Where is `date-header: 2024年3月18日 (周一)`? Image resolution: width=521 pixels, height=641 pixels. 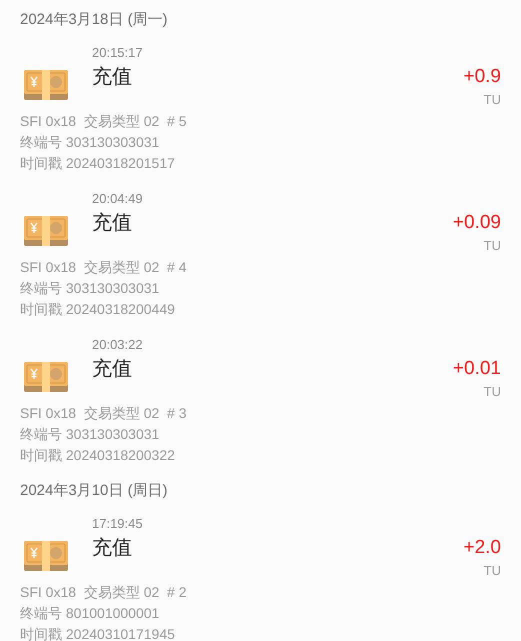
date-header: 2024年3月18日 (周一) is located at coordinates (94, 20).